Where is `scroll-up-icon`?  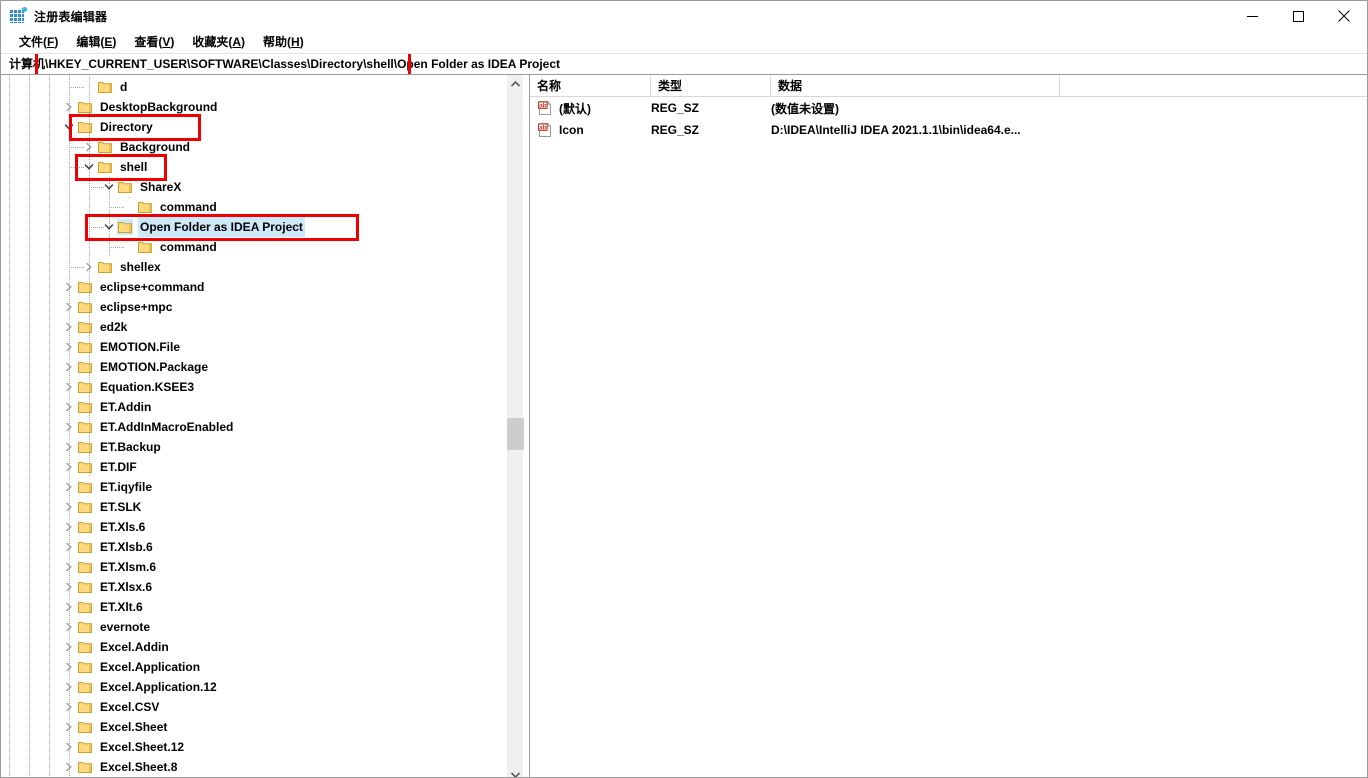
scroll-up-icon is located at coordinates (515, 83).